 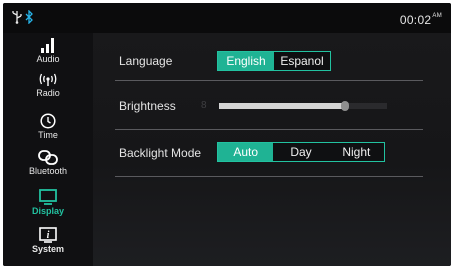 What do you see at coordinates (160, 153) in the screenshot?
I see `backlight-mode-label: Backlight Mode` at bounding box center [160, 153].